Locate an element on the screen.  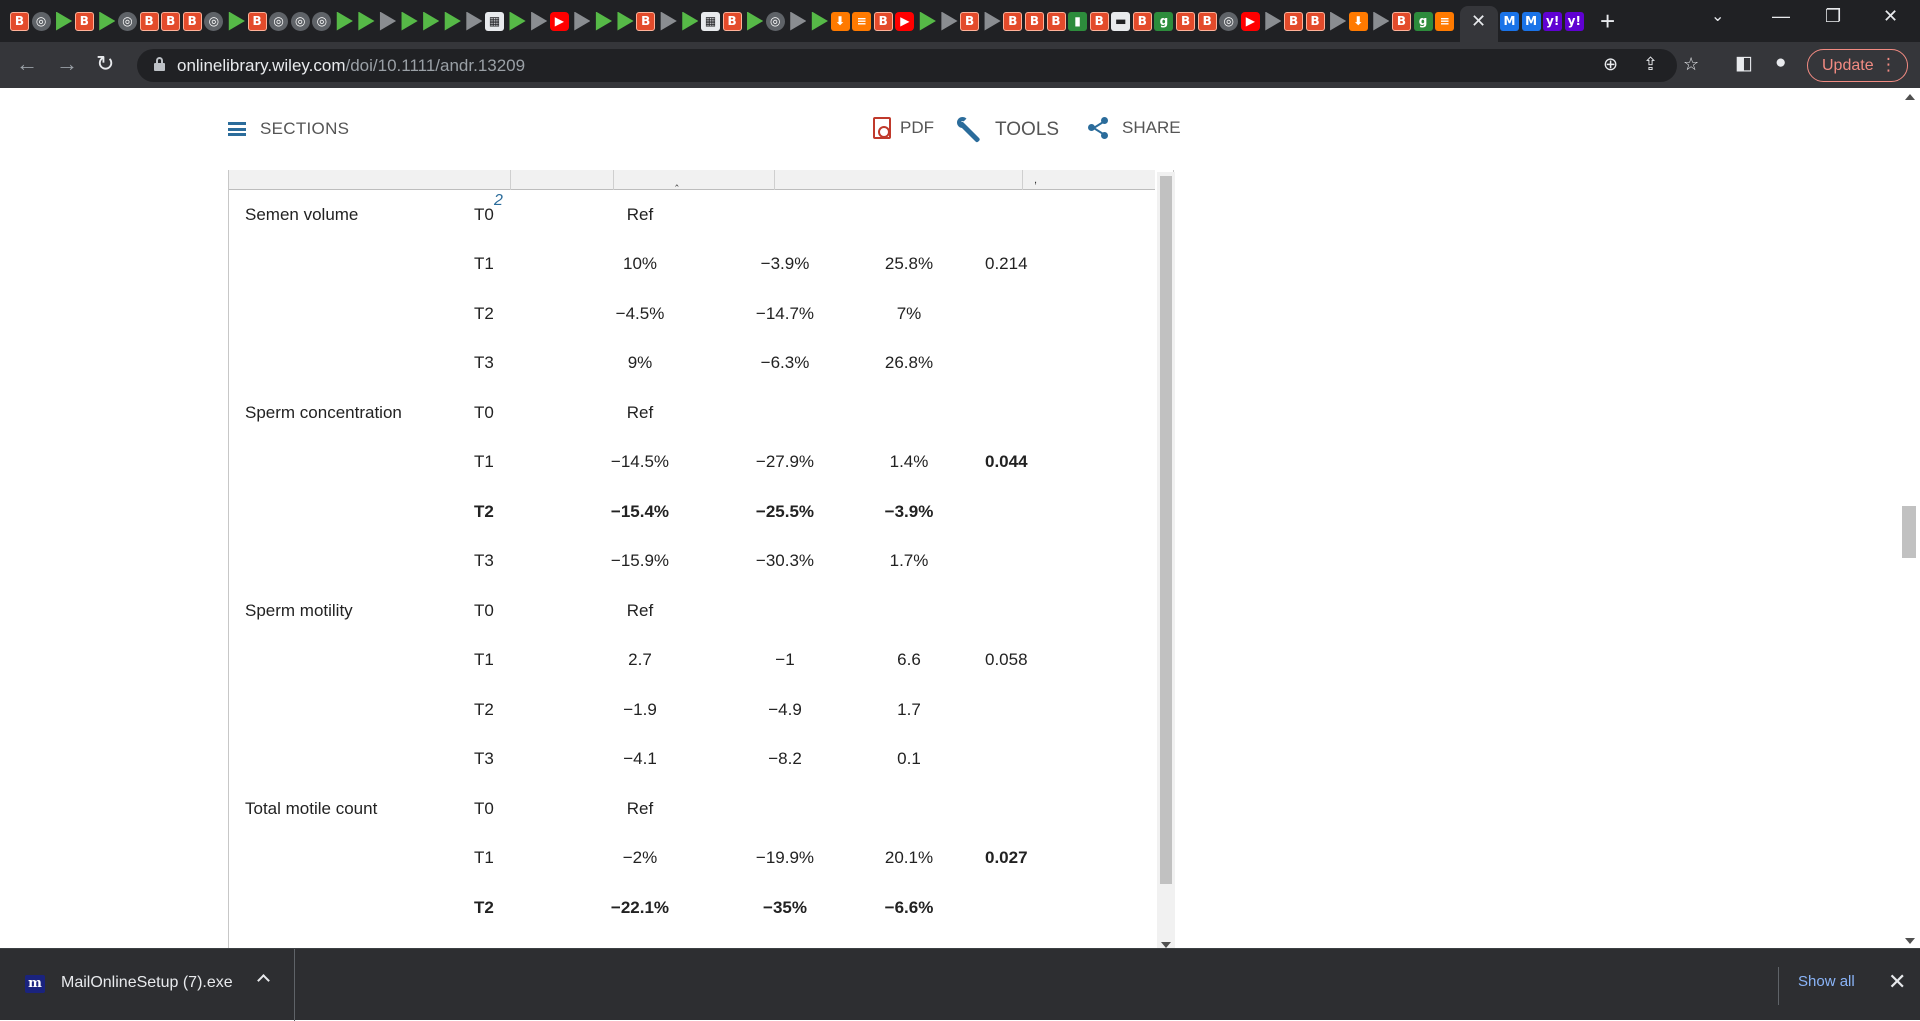
active-tab: ✕ is located at coordinates (1479, 24).